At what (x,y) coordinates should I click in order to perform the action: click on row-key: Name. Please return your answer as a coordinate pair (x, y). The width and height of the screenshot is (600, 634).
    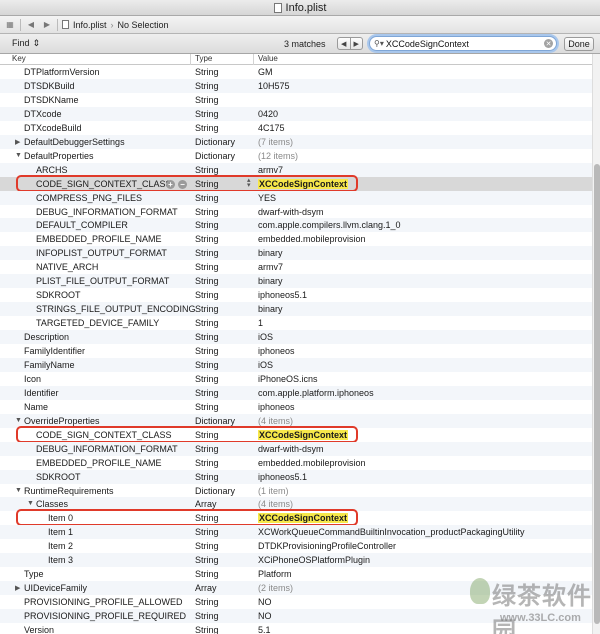
    Looking at the image, I should click on (36, 407).